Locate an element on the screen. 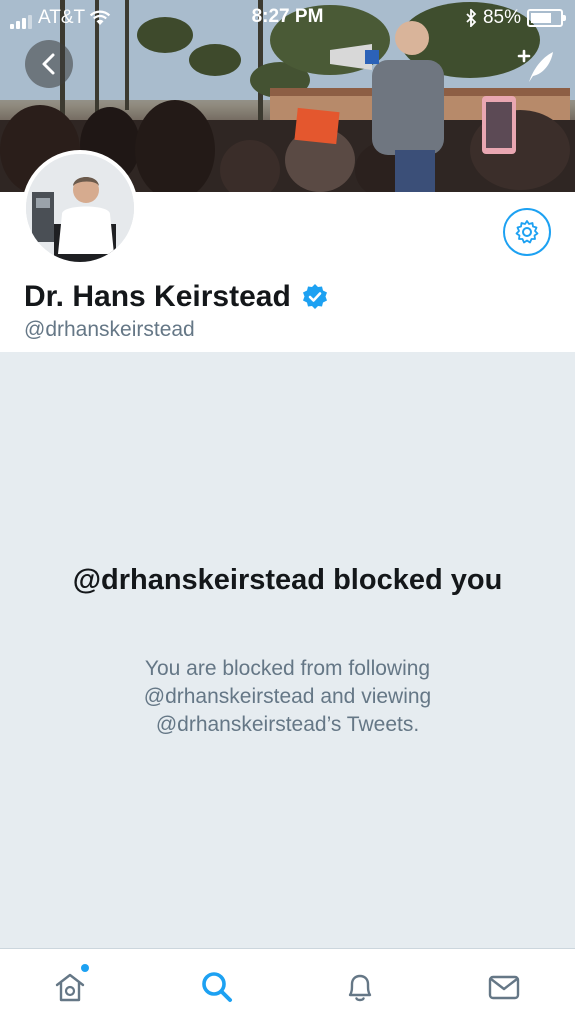  home-notification-dot is located at coordinates (85, 968).